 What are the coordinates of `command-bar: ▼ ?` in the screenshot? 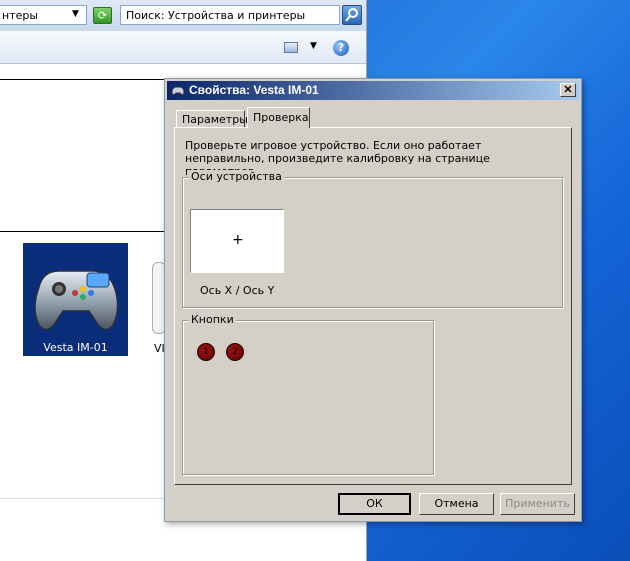 It's located at (183, 47).